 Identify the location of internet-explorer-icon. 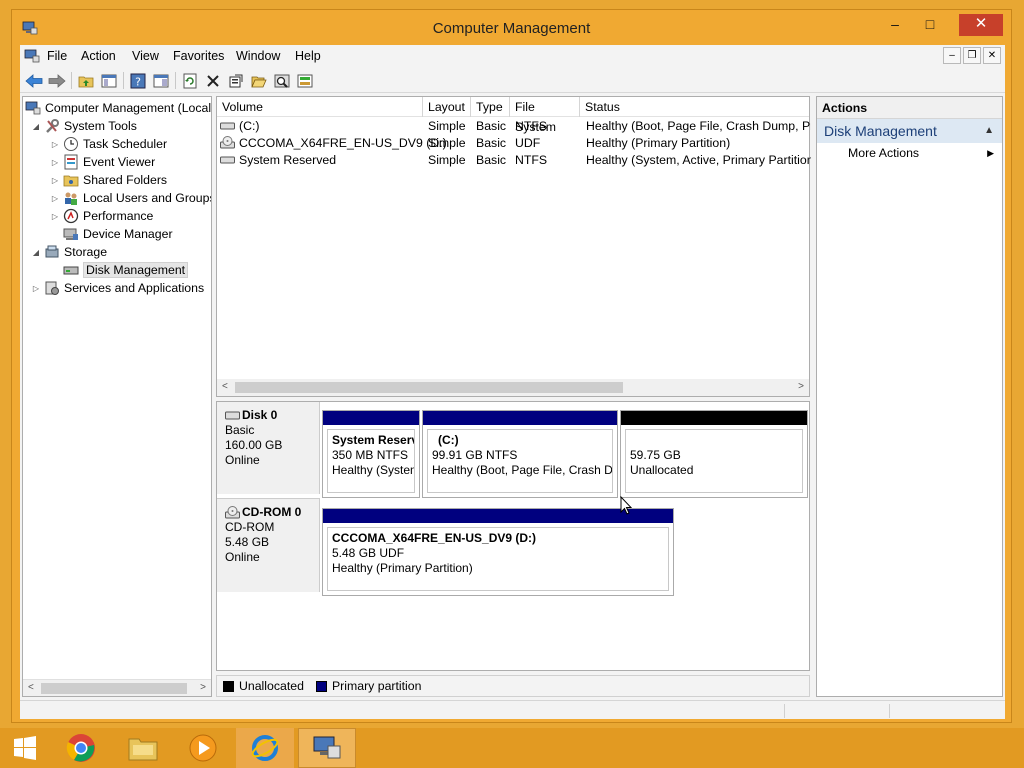
(265, 748).